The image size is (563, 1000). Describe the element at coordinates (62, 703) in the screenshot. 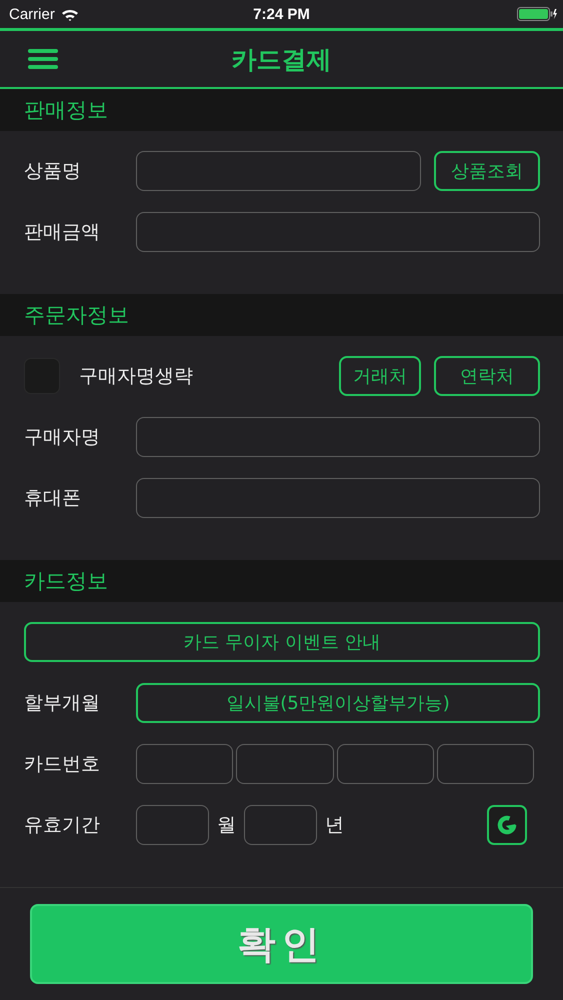

I see `field-label: 할부개월` at that location.